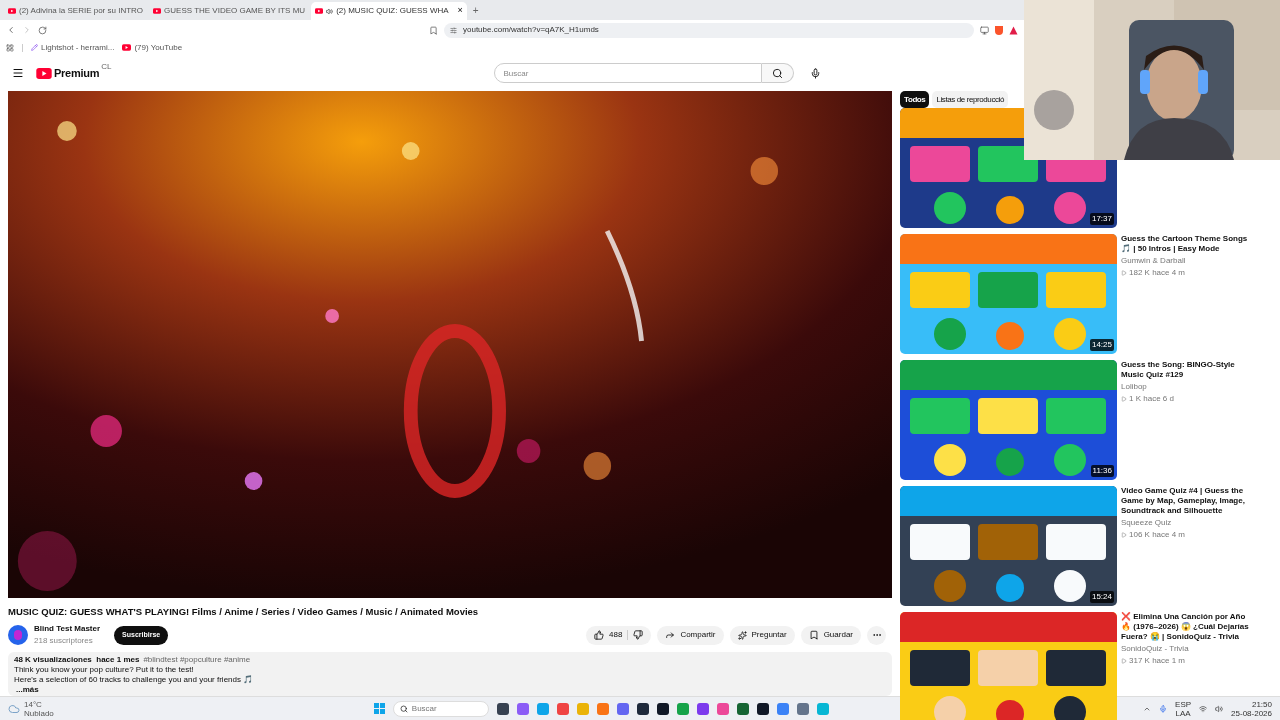 This screenshot has height=720, width=1280. Describe the element at coordinates (77, 660) in the screenshot. I see `view-stats: 48 K visualizaciones hace 1 mes` at that location.